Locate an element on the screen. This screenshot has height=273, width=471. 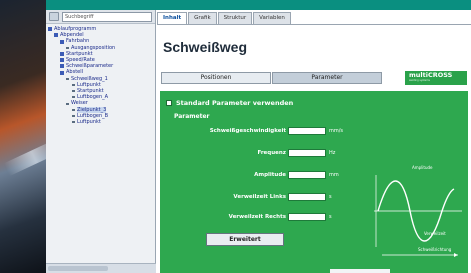
subtab-positionen: Positionen is located at coordinates (216, 78).